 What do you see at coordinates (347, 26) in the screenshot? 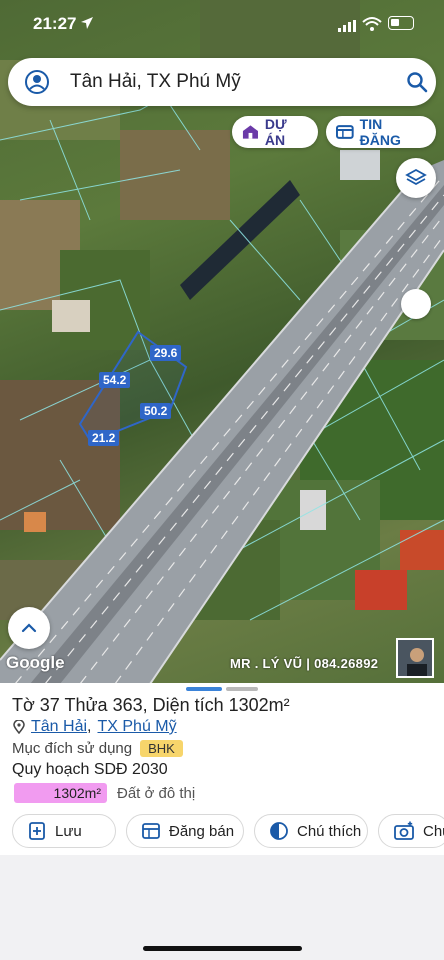
I see `signal-icon` at bounding box center [347, 26].